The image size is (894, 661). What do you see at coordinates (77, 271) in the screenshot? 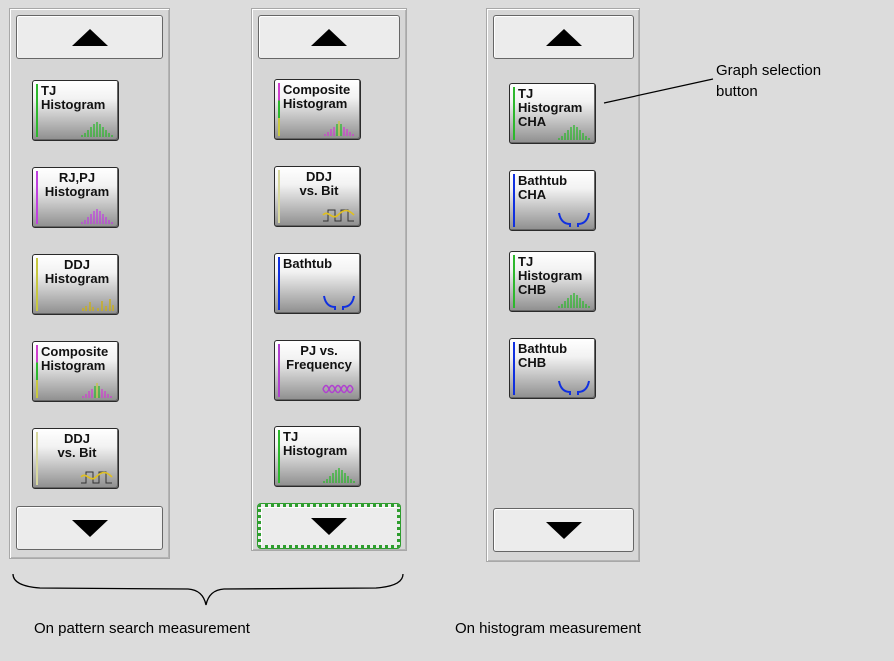
I see `graph-button-label: DDJ Histogram` at bounding box center [77, 271].